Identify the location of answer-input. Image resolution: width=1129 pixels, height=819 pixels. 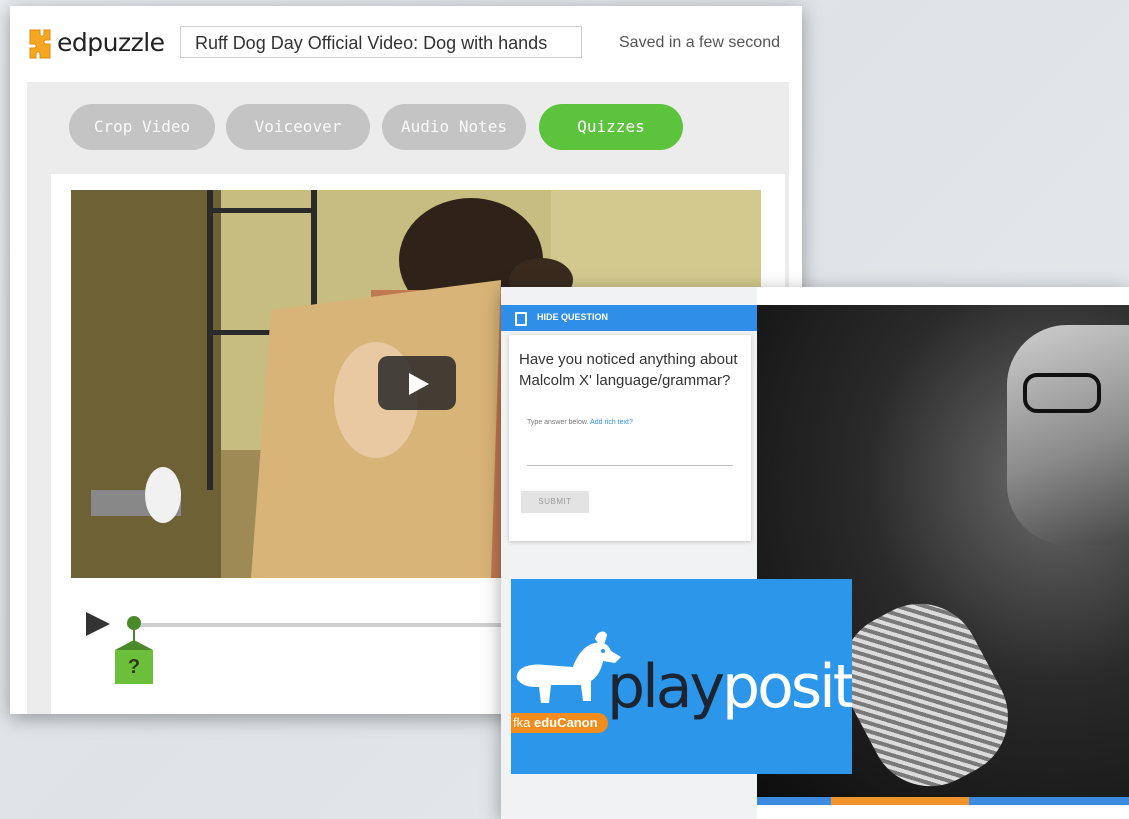
(630, 465).